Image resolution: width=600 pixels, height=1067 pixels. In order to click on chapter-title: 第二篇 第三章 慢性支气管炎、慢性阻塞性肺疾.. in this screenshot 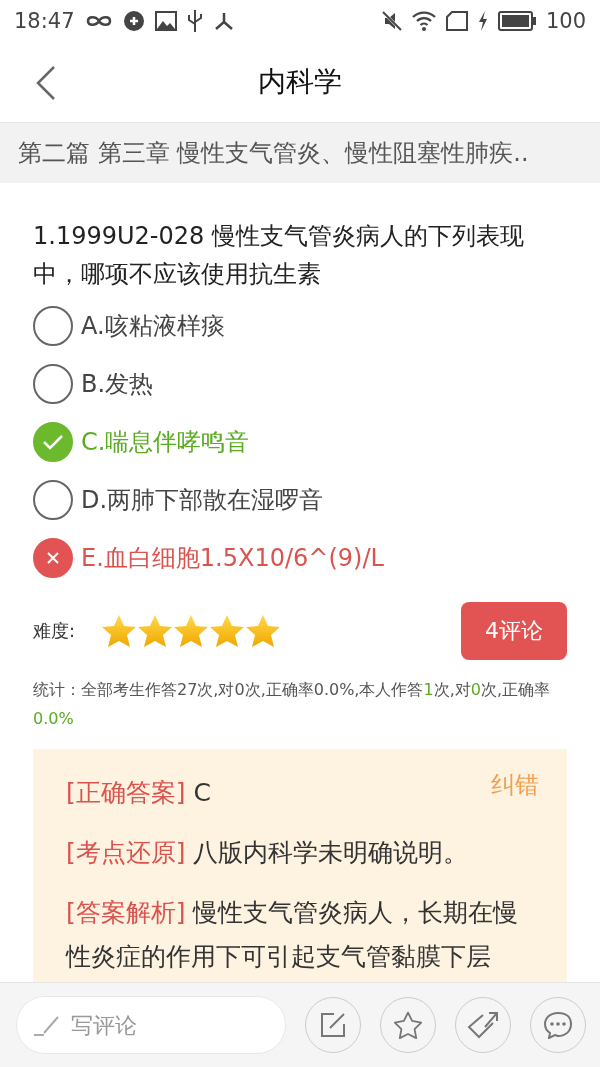, I will do `click(300, 152)`.